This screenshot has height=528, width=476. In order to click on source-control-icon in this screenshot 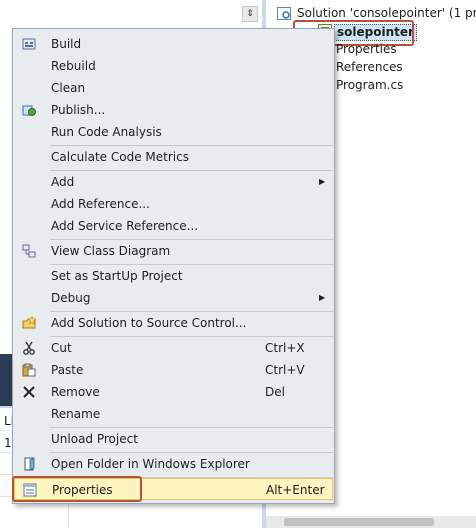, I will do `click(29, 322)`.